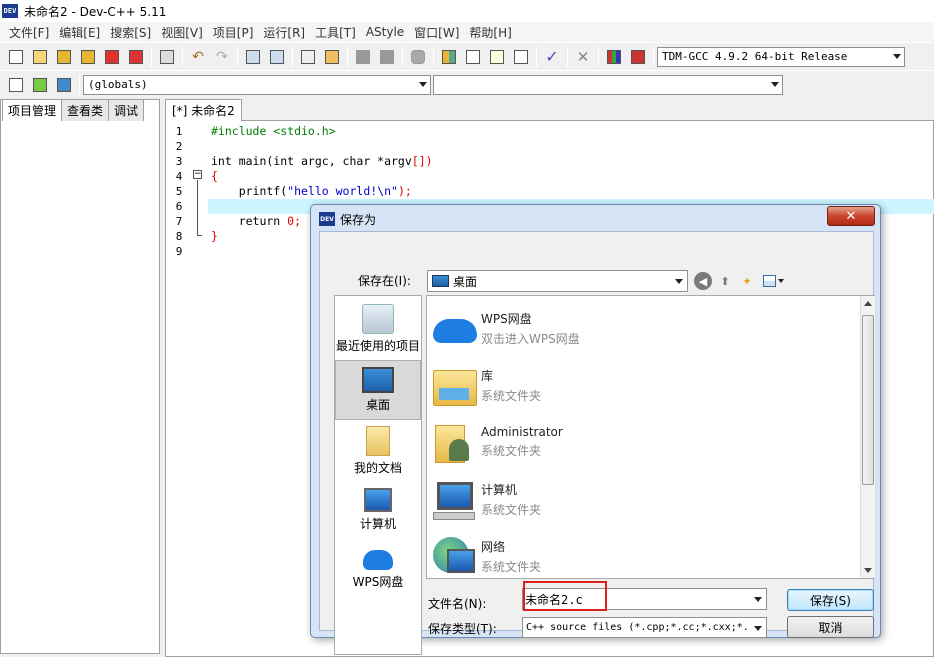 The image size is (934, 657). I want to click on save-all-icon, so click(88, 57).